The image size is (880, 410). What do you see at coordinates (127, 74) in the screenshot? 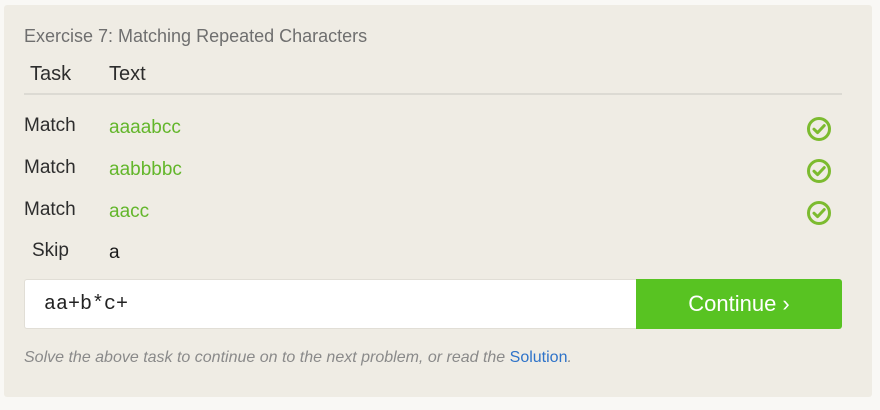
I see `header-text: Text` at bounding box center [127, 74].